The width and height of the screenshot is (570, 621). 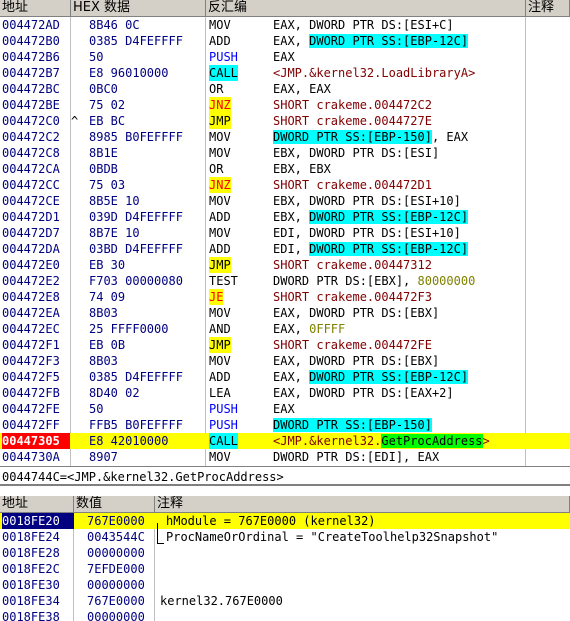 I want to click on instruction-address: 004472C0, so click(x=36, y=121).